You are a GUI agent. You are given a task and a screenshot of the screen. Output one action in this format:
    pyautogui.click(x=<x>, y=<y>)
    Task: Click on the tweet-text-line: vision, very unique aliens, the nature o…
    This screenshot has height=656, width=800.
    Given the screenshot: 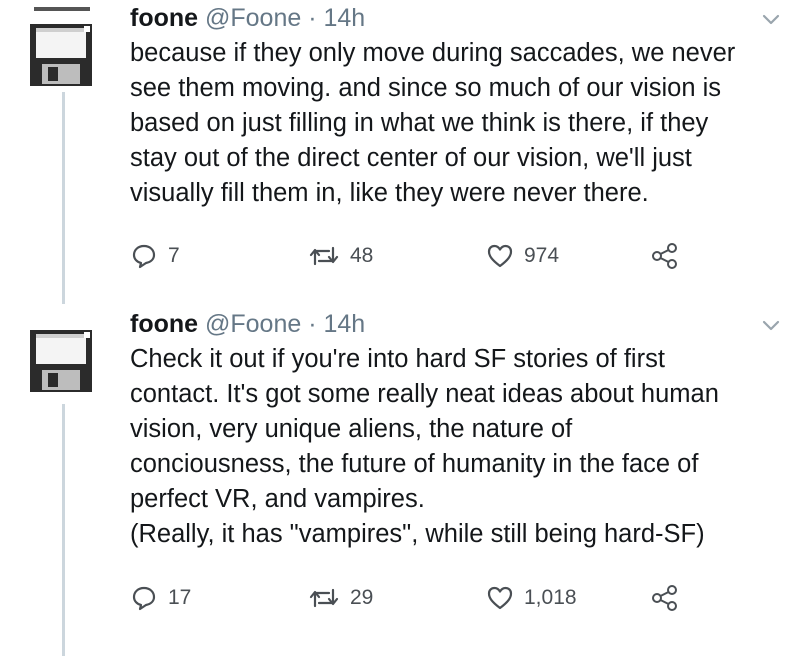 What is the action you would take?
    pyautogui.click(x=351, y=429)
    